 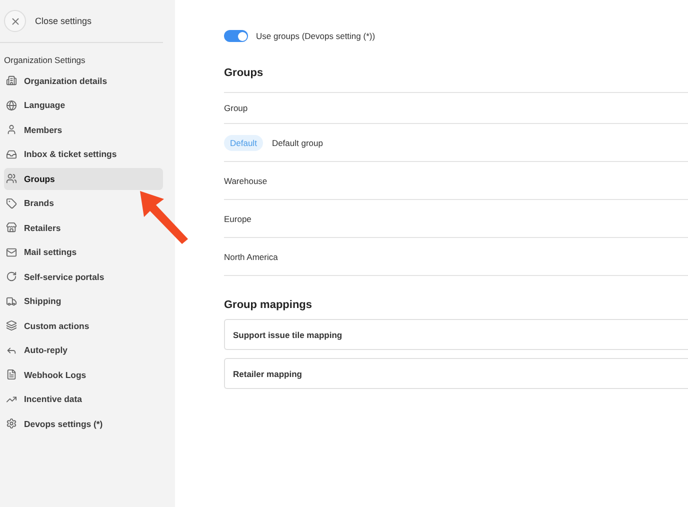 What do you see at coordinates (236, 108) in the screenshot?
I see `column-header: Group` at bounding box center [236, 108].